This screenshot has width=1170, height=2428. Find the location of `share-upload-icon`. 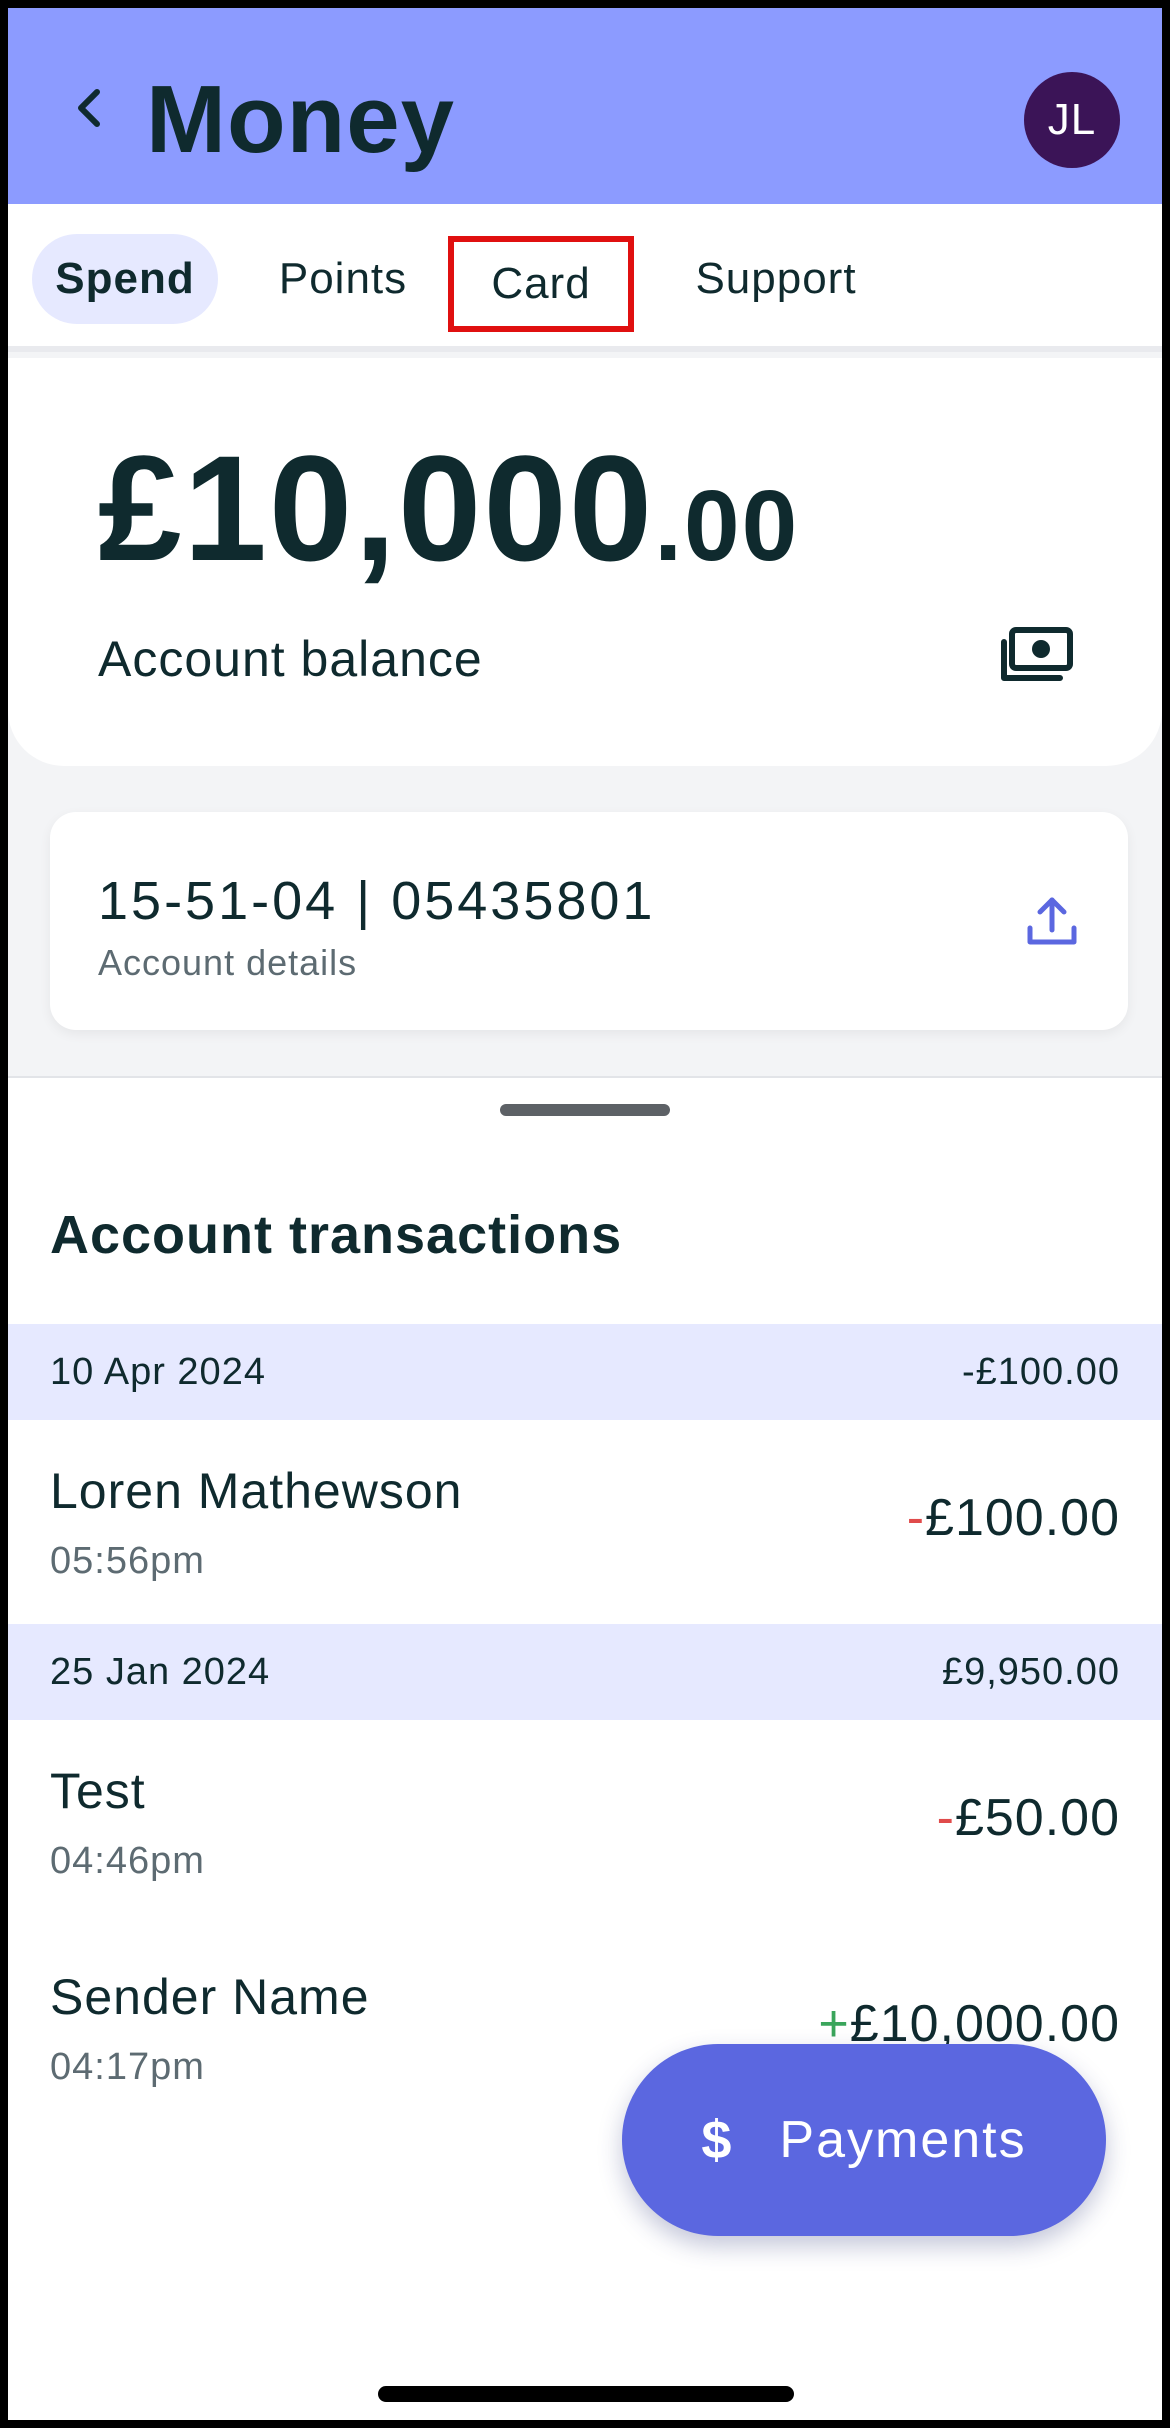

share-upload-icon is located at coordinates (1052, 922).